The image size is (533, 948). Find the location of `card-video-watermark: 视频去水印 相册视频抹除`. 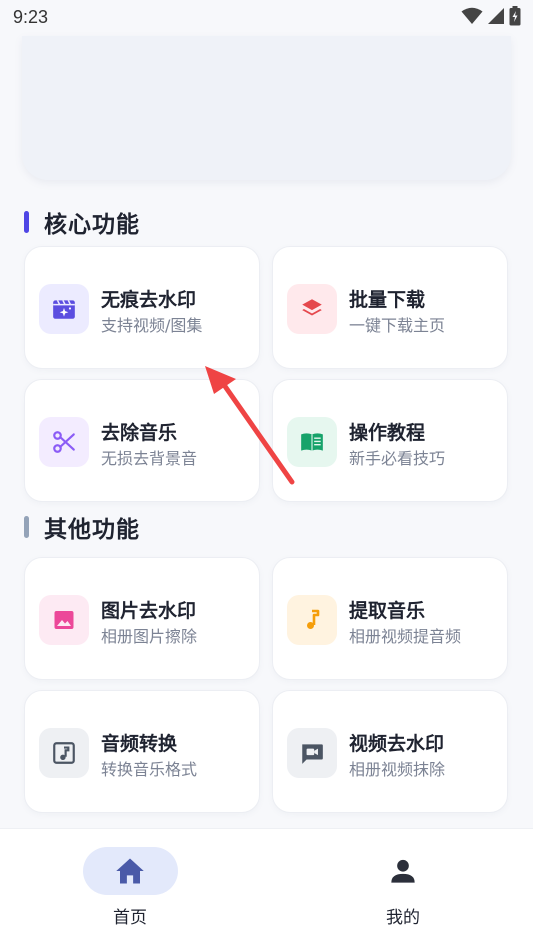

card-video-watermark: 视频去水印 相册视频抹除 is located at coordinates (390, 751).